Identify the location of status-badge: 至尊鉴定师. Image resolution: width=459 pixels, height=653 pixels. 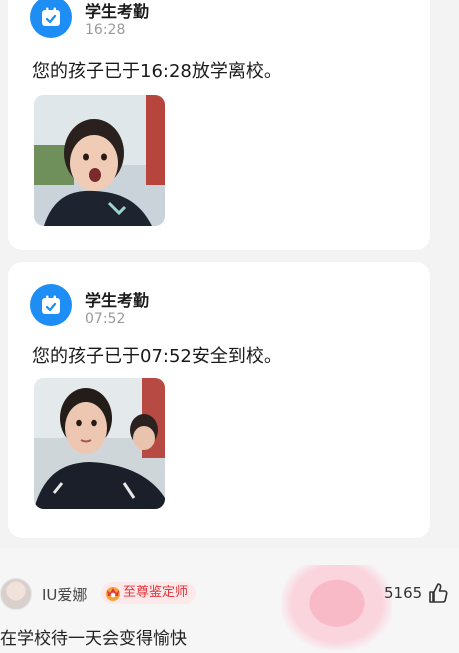
(149, 593).